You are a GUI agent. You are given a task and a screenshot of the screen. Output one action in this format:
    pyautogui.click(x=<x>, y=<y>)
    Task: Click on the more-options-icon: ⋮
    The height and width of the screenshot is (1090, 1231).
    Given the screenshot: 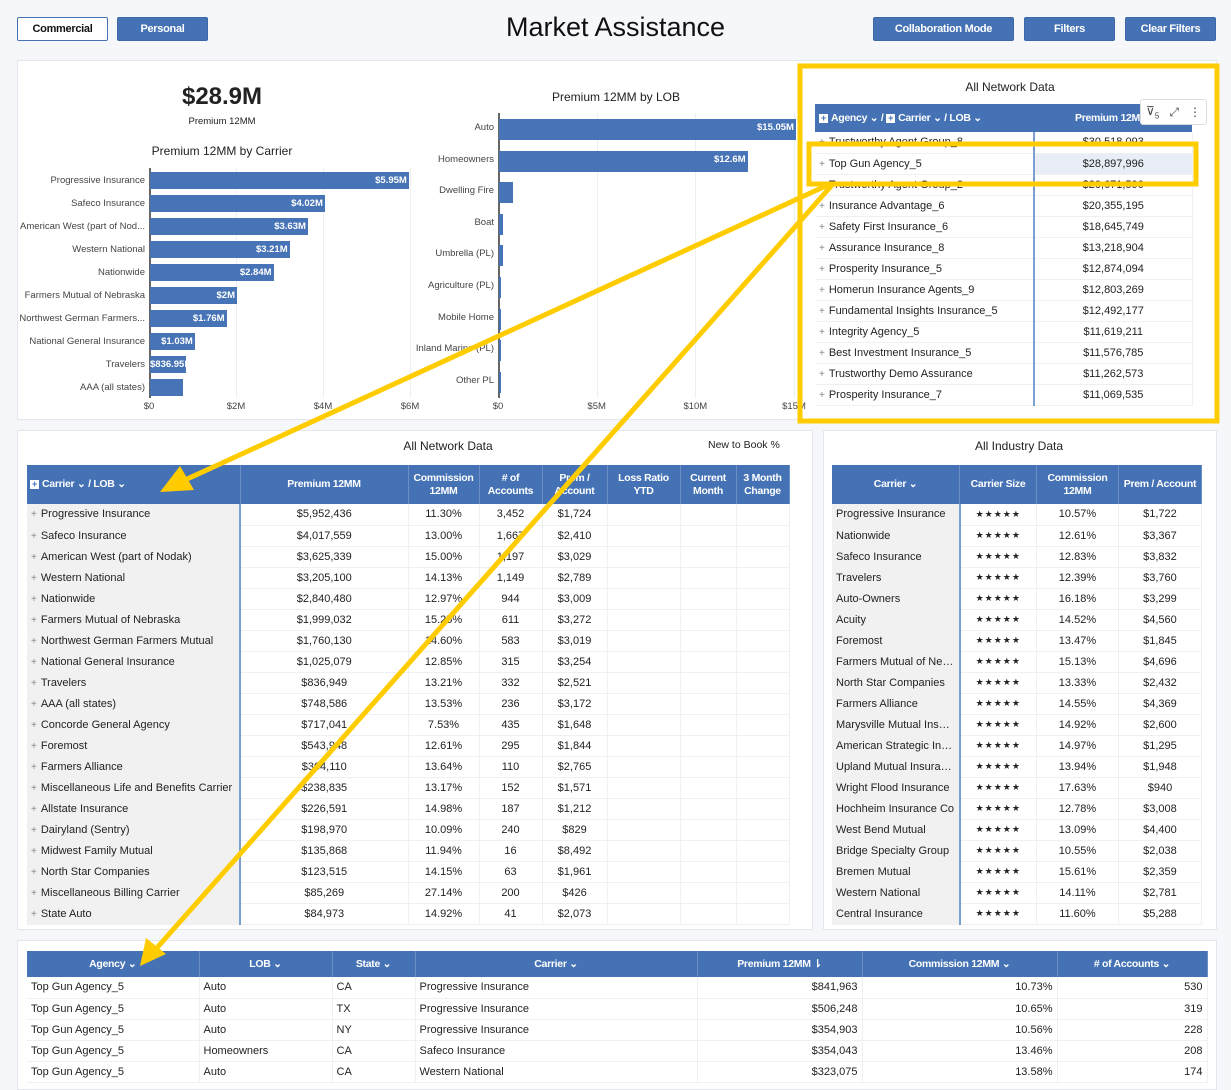 What is the action you would take?
    pyautogui.click(x=1195, y=112)
    